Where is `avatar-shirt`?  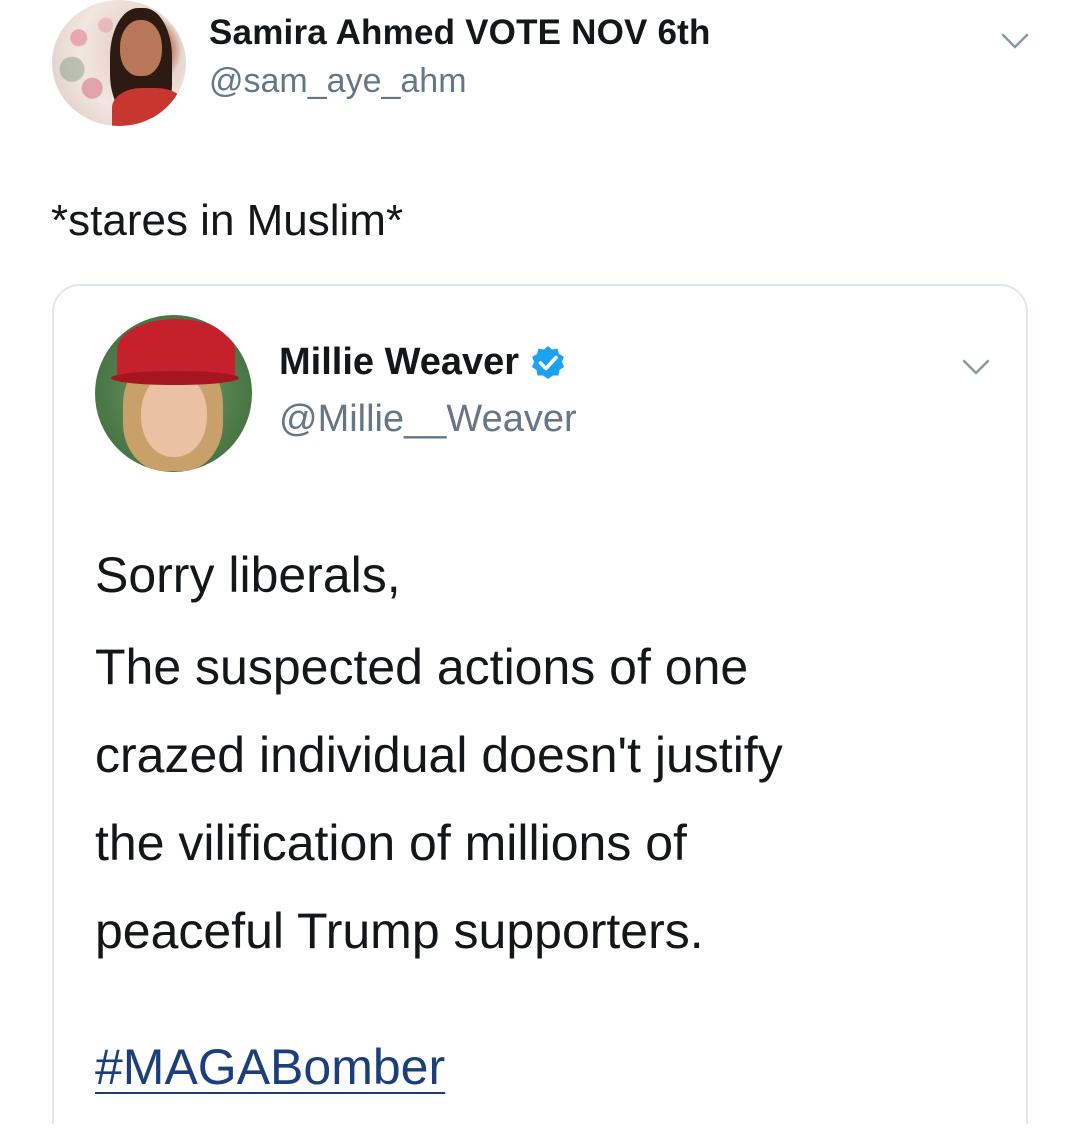 avatar-shirt is located at coordinates (149, 107).